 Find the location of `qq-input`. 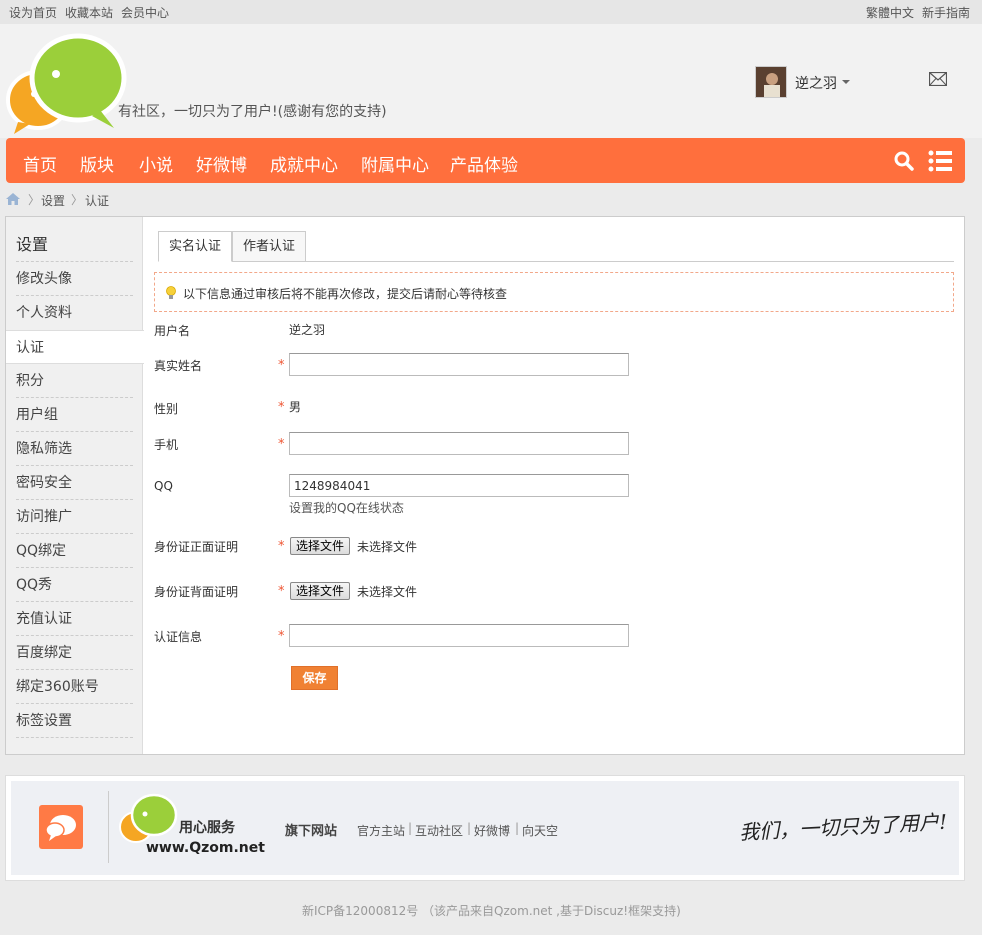

qq-input is located at coordinates (459, 485).